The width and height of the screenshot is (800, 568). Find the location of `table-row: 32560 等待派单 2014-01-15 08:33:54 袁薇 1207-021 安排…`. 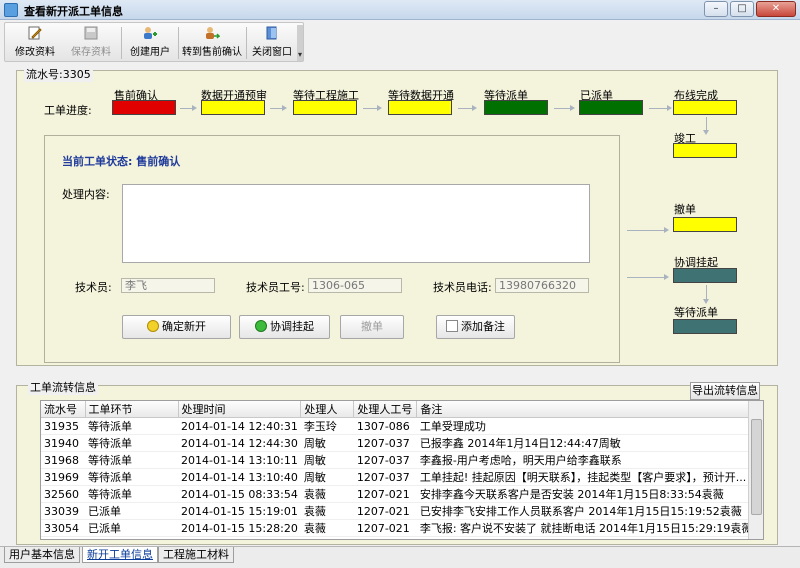

table-row: 32560 等待派单 2014-01-15 08:33:54 袁薇 1207-021 安排… is located at coordinates (398, 494).